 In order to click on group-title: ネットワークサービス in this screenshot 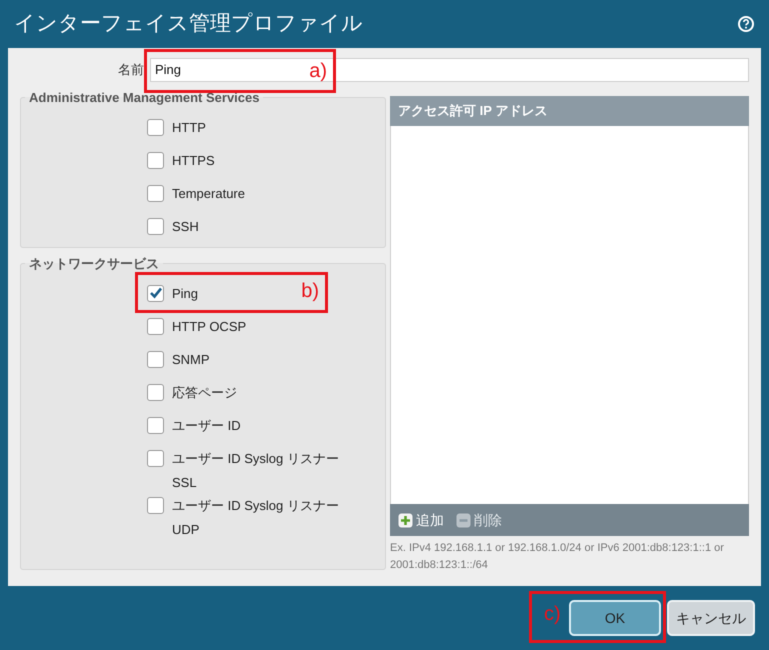, I will do `click(94, 264)`.